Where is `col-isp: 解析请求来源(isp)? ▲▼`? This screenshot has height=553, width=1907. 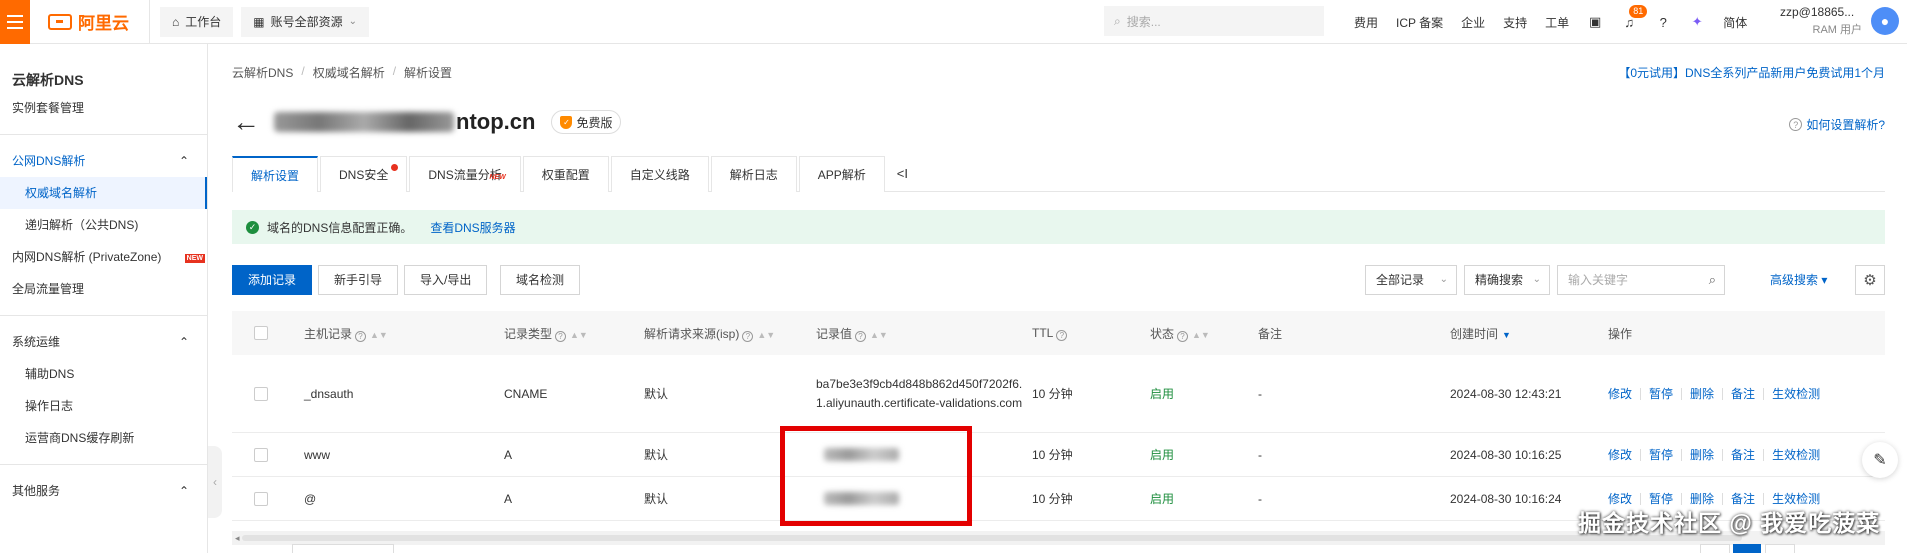 col-isp: 解析请求来源(isp)? ▲▼ is located at coordinates (709, 333).